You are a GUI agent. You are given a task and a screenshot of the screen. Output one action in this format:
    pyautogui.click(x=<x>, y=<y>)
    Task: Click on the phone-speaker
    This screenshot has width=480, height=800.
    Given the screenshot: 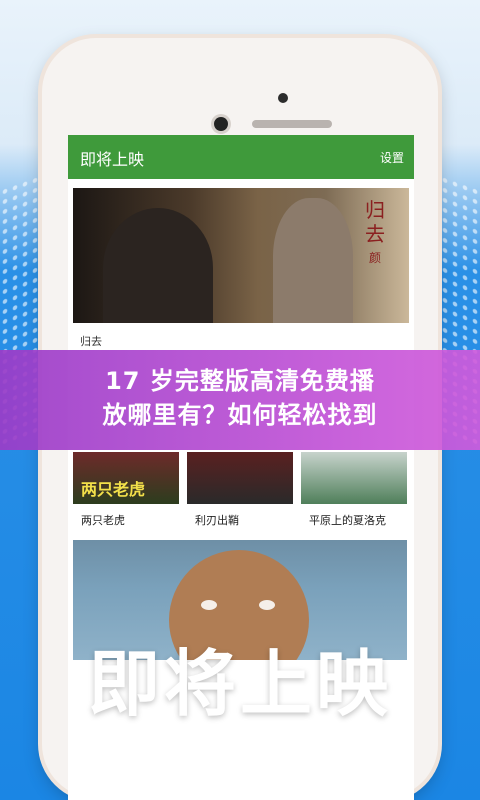 What is the action you would take?
    pyautogui.click(x=283, y=98)
    